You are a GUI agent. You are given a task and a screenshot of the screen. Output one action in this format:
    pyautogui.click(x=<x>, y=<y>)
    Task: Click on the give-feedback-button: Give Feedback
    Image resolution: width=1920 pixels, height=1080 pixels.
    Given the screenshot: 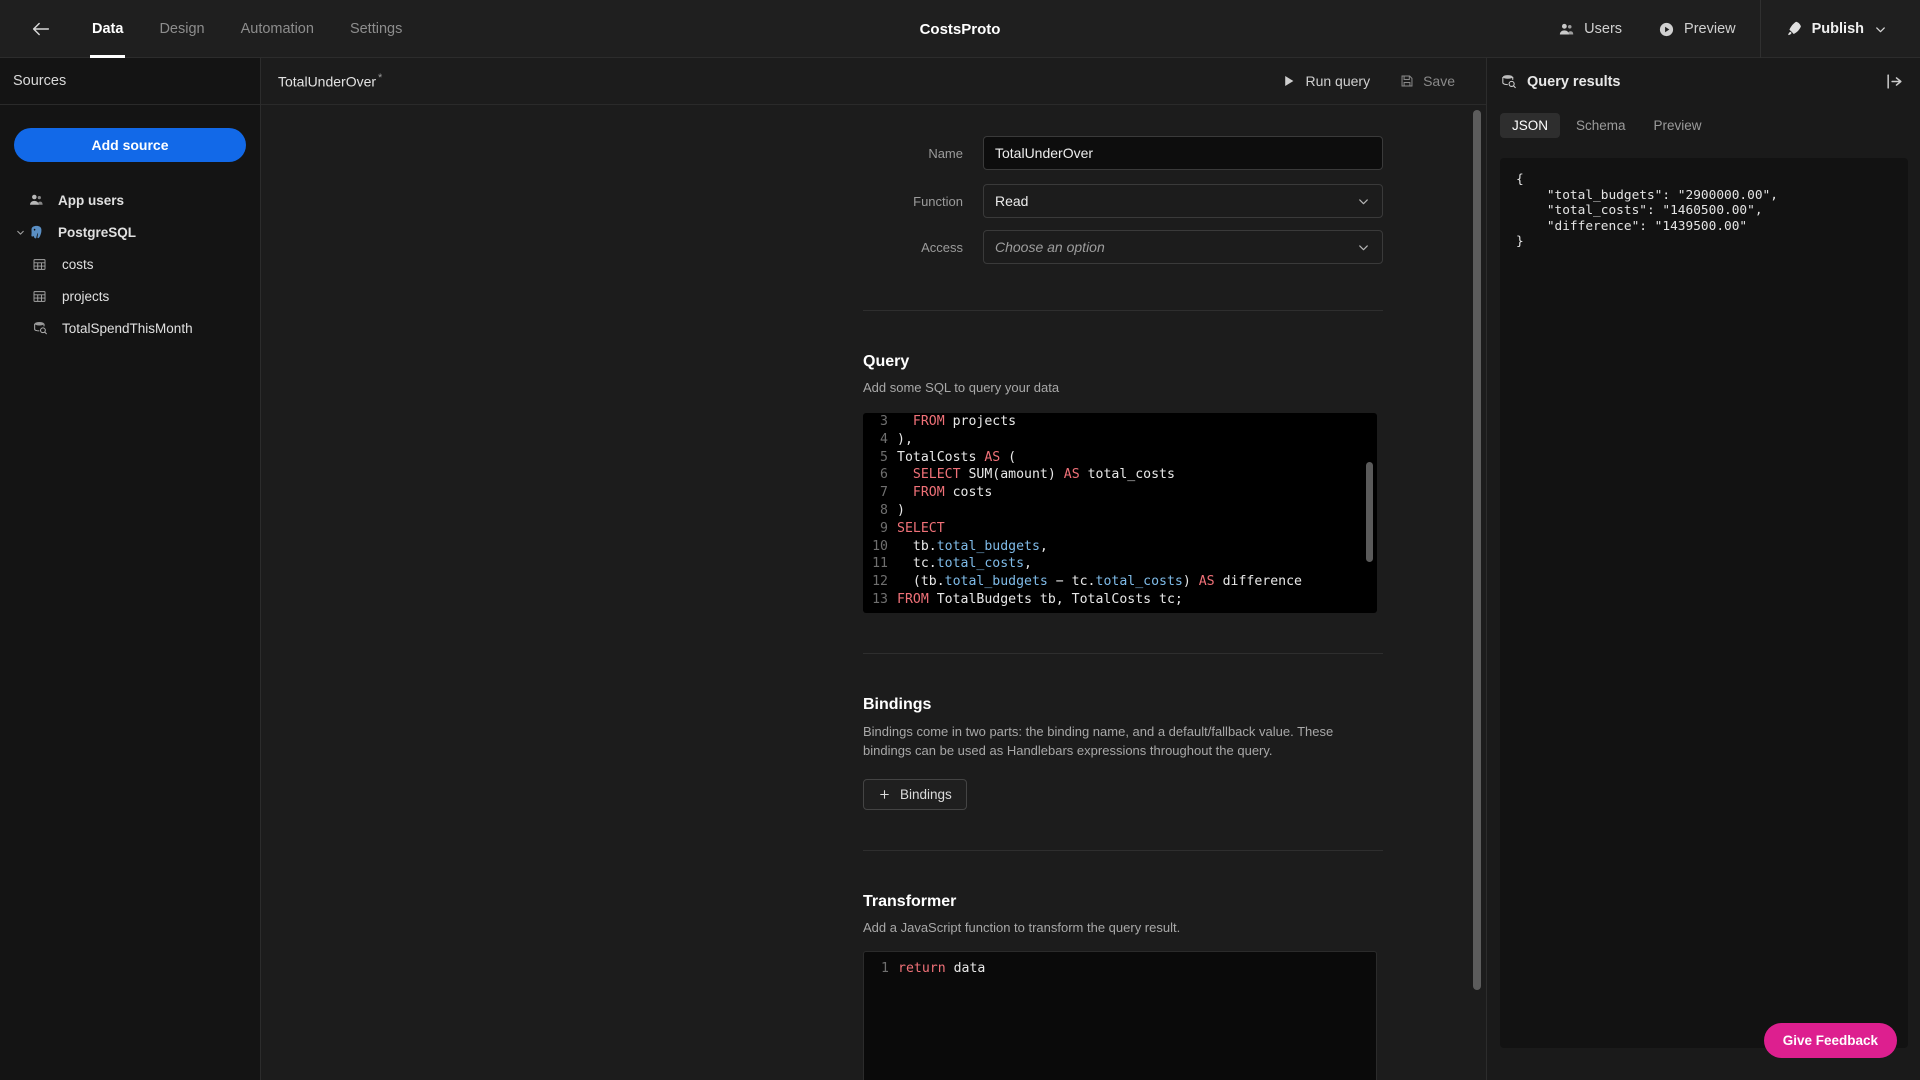 What is the action you would take?
    pyautogui.click(x=1830, y=1040)
    